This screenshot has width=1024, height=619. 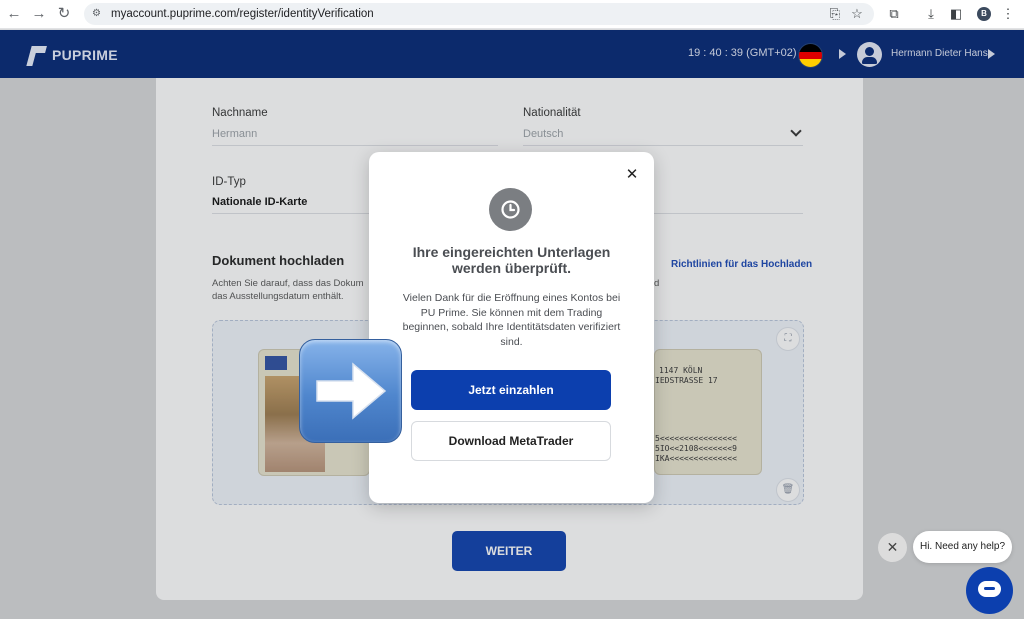 I want to click on browser-menu-icon: ⋮, so click(x=1008, y=14).